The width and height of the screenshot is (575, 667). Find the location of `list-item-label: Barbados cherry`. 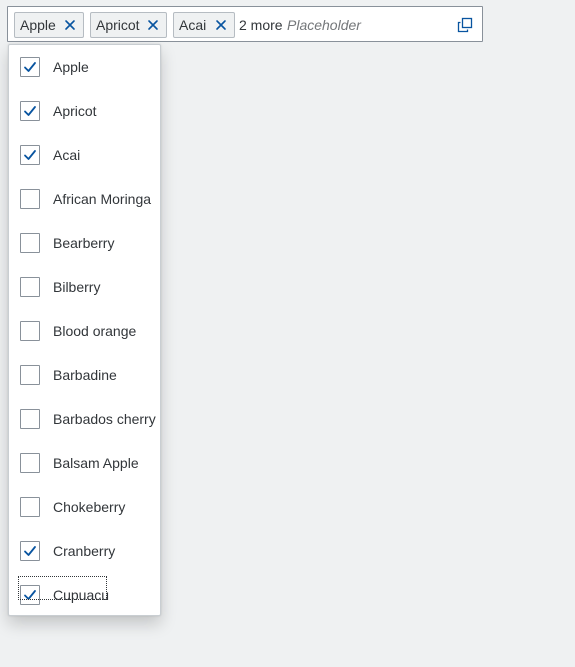

list-item-label: Barbados cherry is located at coordinates (104, 419).